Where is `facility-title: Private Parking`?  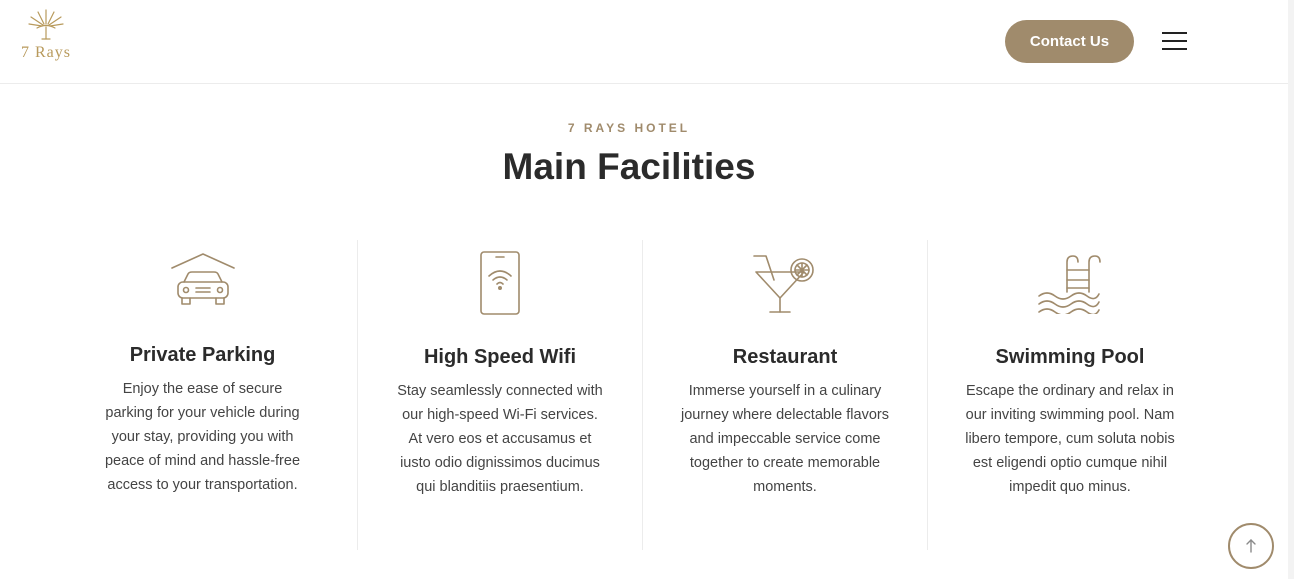 facility-title: Private Parking is located at coordinates (202, 355).